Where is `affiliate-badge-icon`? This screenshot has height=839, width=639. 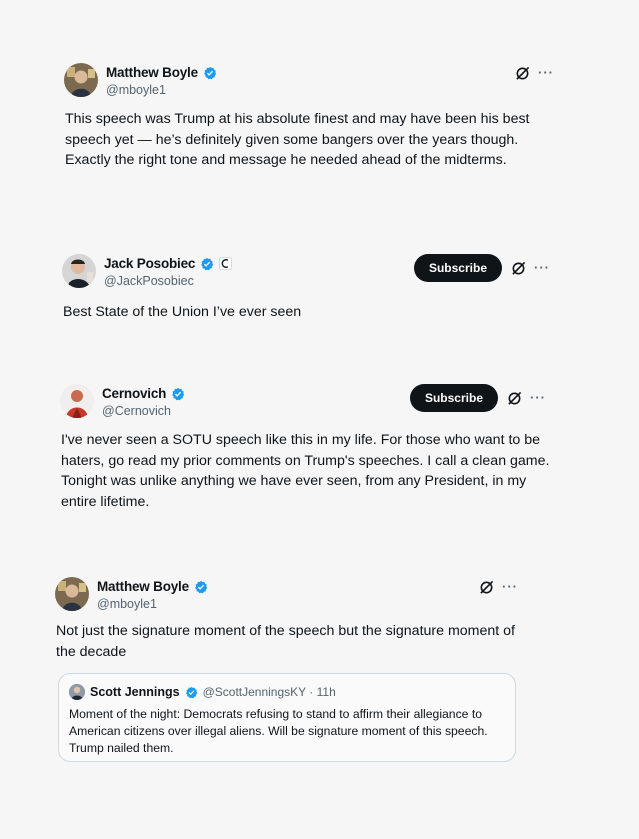 affiliate-badge-icon is located at coordinates (226, 263).